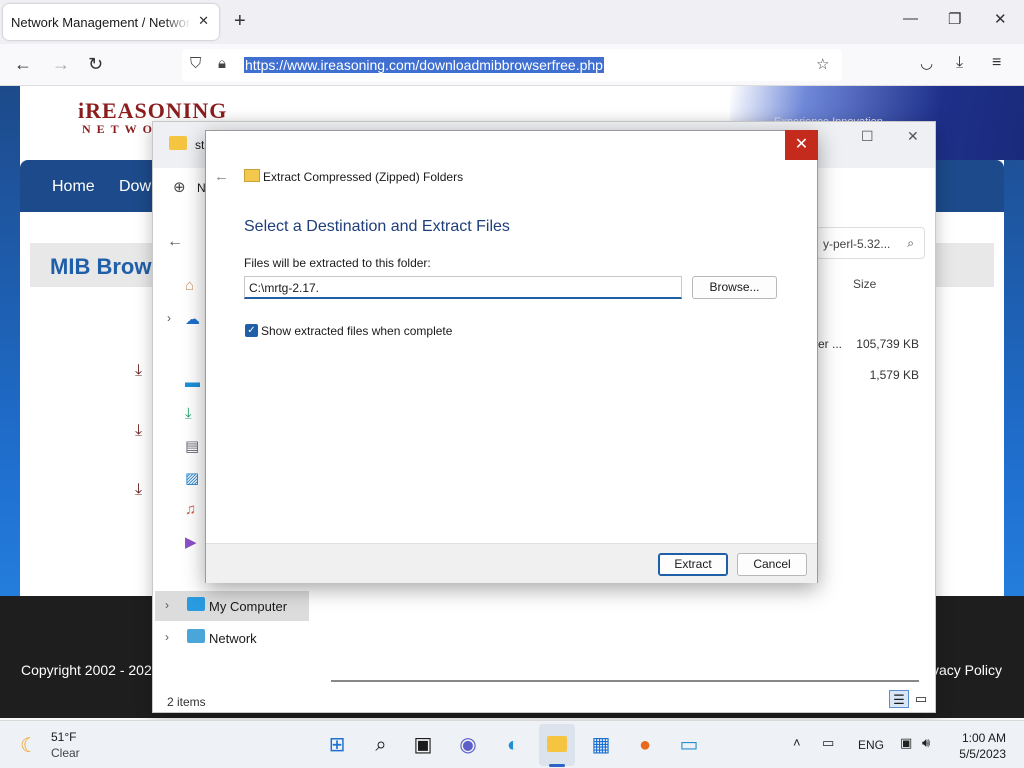 Image resolution: width=1024 pixels, height=768 pixels. I want to click on dialog-heading: Select a Destination and Extract Files, so click(377, 226).